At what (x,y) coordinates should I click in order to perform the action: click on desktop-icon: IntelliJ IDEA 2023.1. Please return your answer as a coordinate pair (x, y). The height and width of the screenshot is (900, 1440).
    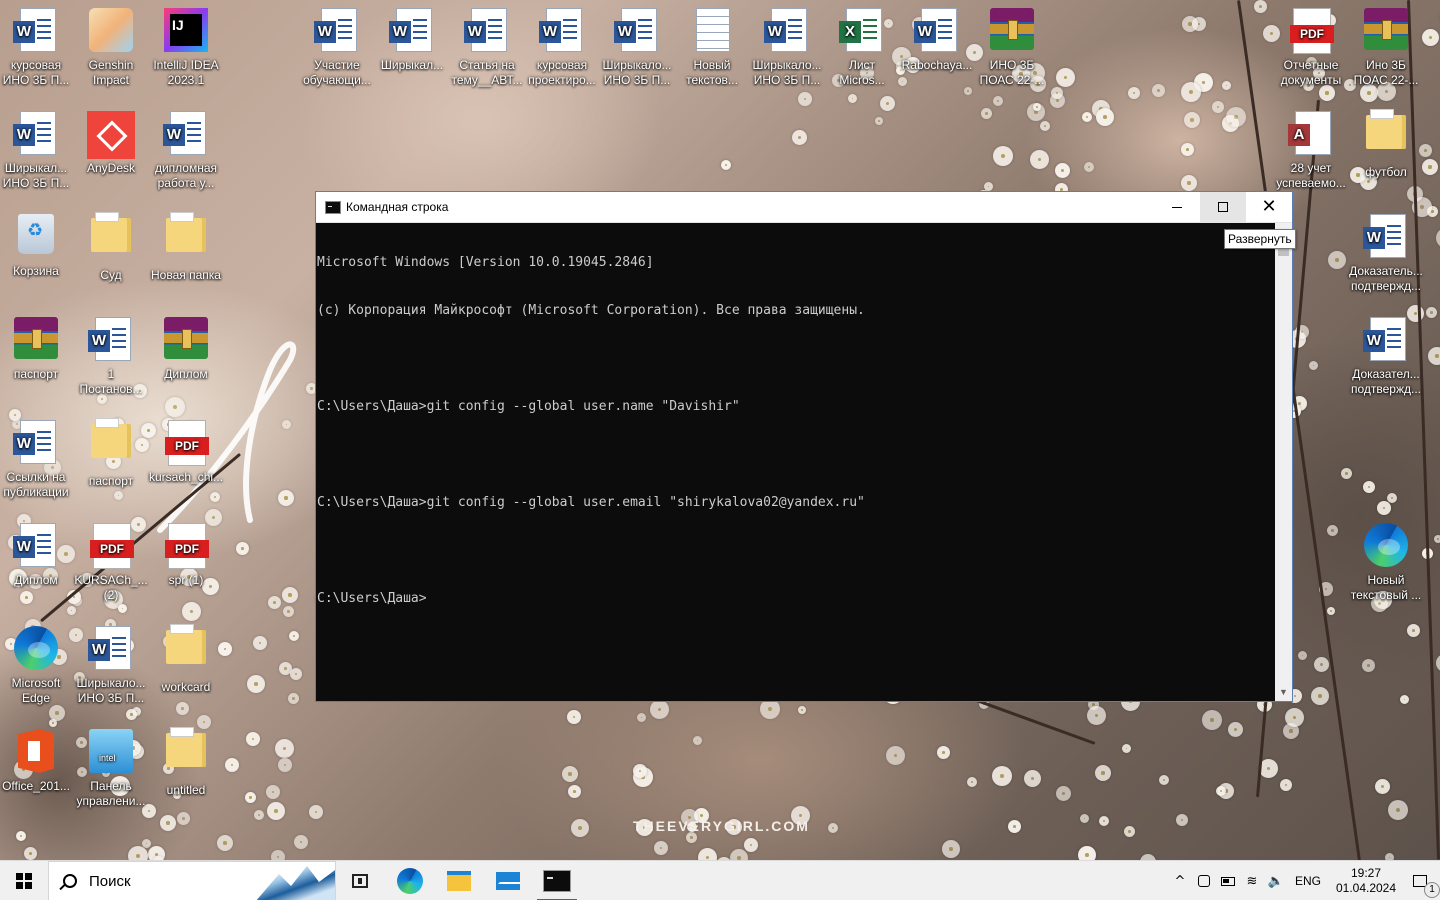
    Looking at the image, I should click on (186, 46).